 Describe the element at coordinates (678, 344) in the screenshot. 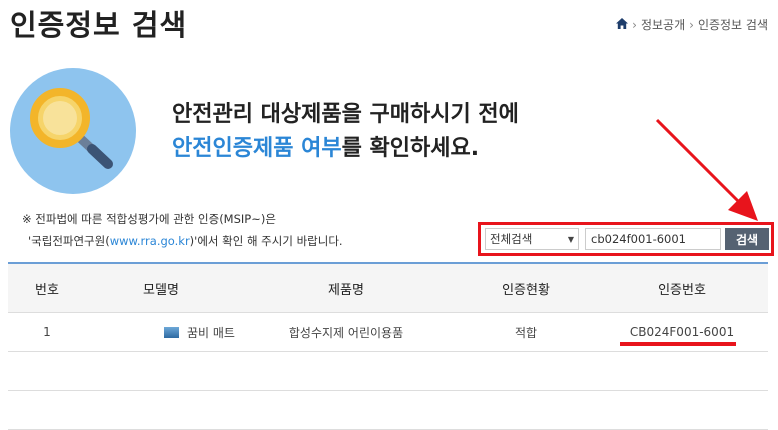

I see `cert-number-highlight` at that location.